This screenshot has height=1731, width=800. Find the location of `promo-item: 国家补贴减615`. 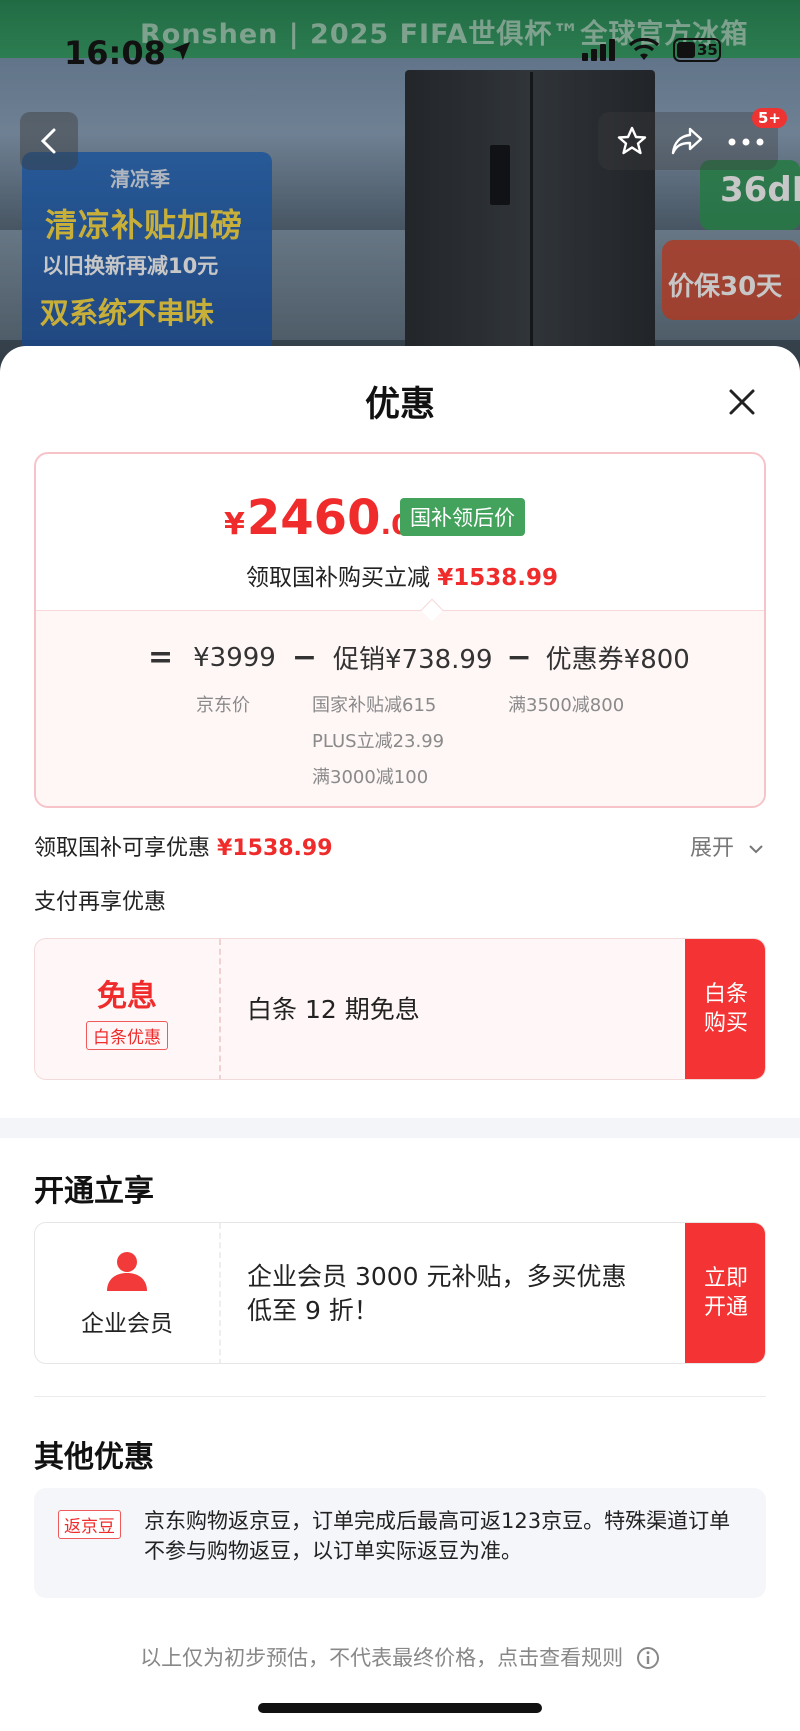

promo-item: 国家补贴减615 is located at coordinates (374, 705).